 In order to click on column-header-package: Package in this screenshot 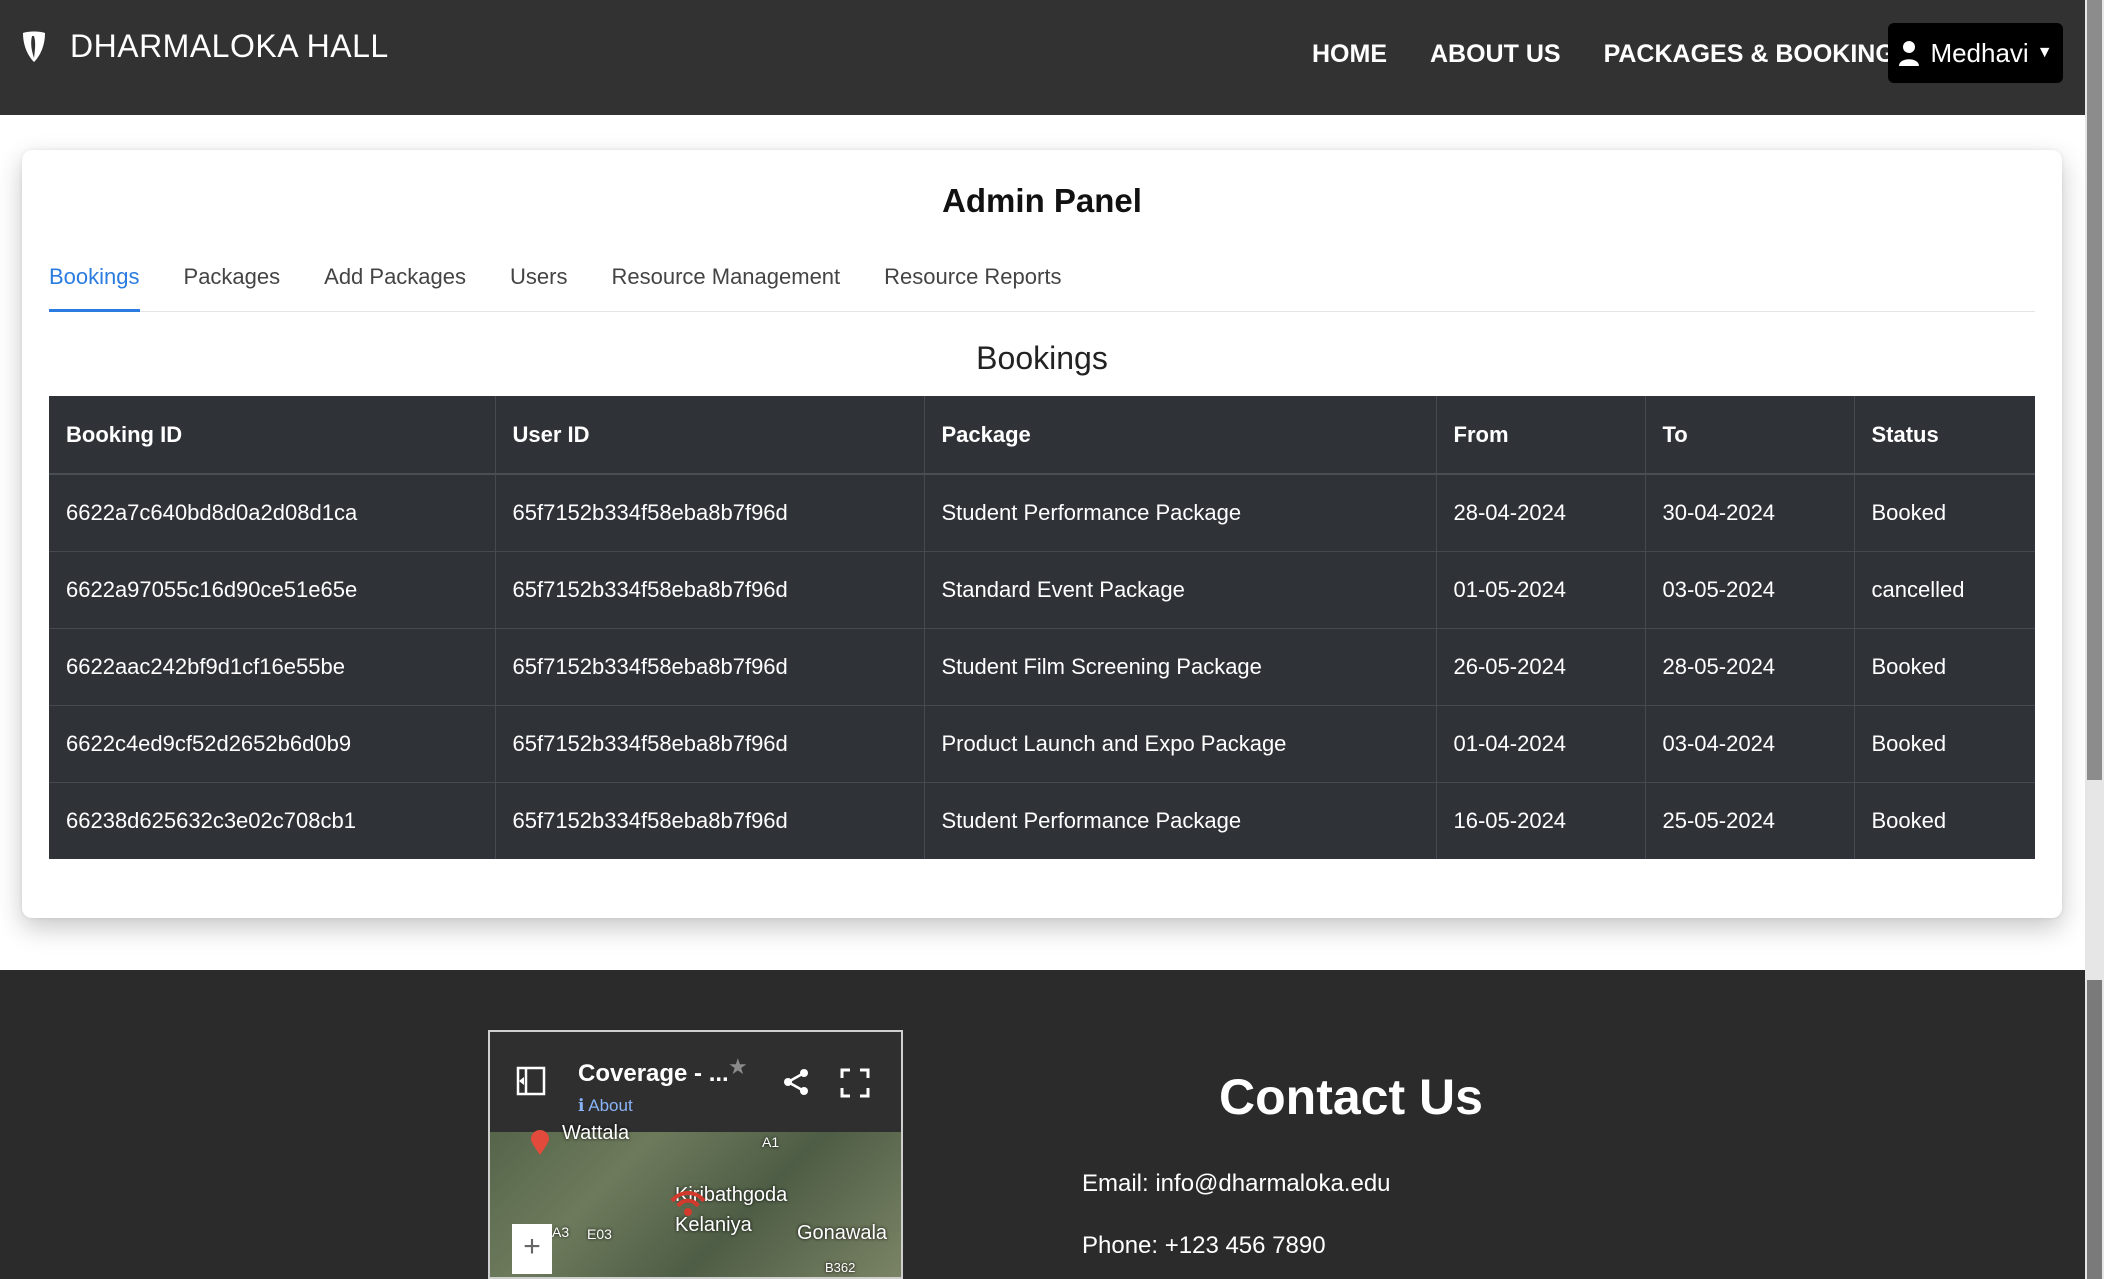, I will do `click(1180, 435)`.